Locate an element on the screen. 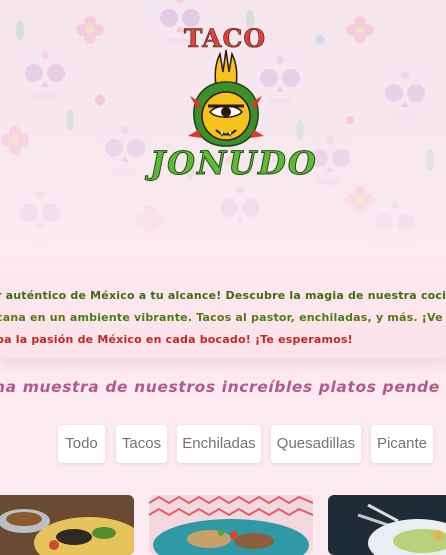 Image resolution: width=446 pixels, height=555 pixels. filter-button-enchiladas: Enchiladas is located at coordinates (219, 444).